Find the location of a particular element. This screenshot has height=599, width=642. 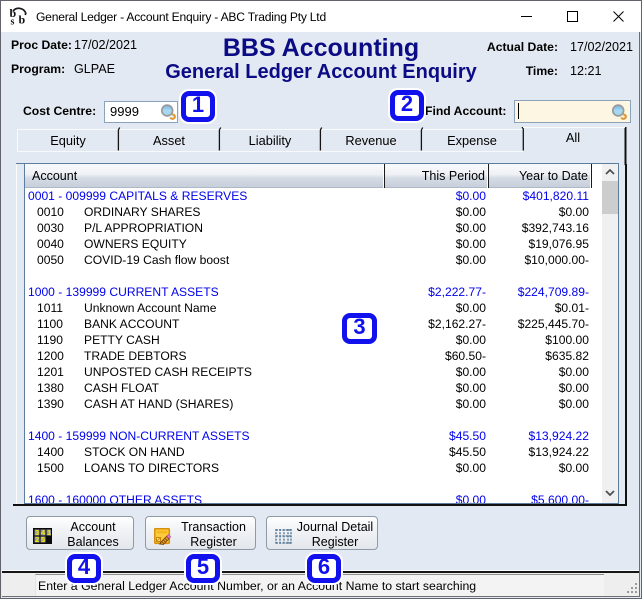

svg-text: 2 is located at coordinates (37, 539).